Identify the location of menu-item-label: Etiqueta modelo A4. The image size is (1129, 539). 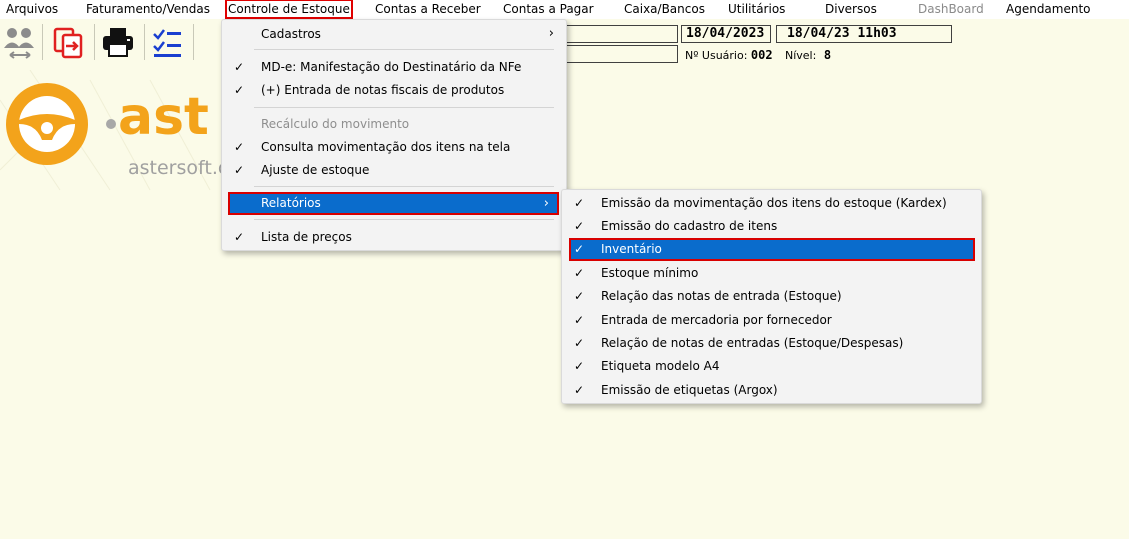
(660, 366).